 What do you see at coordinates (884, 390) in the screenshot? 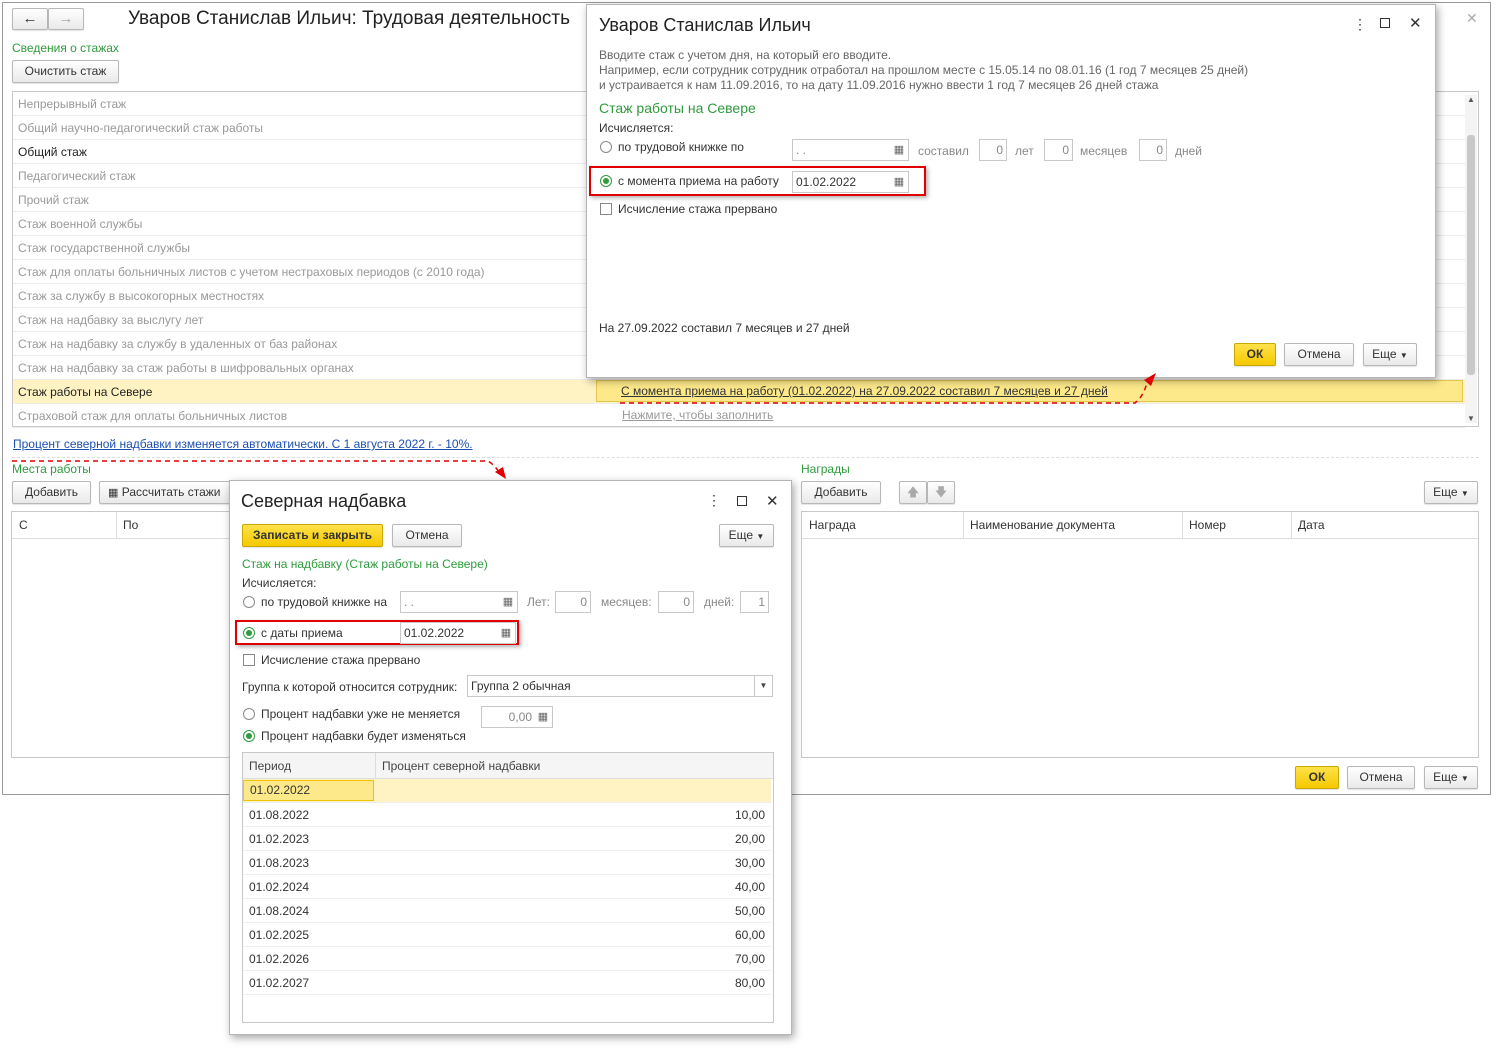
I see `arrow-to-dialog1` at bounding box center [884, 390].